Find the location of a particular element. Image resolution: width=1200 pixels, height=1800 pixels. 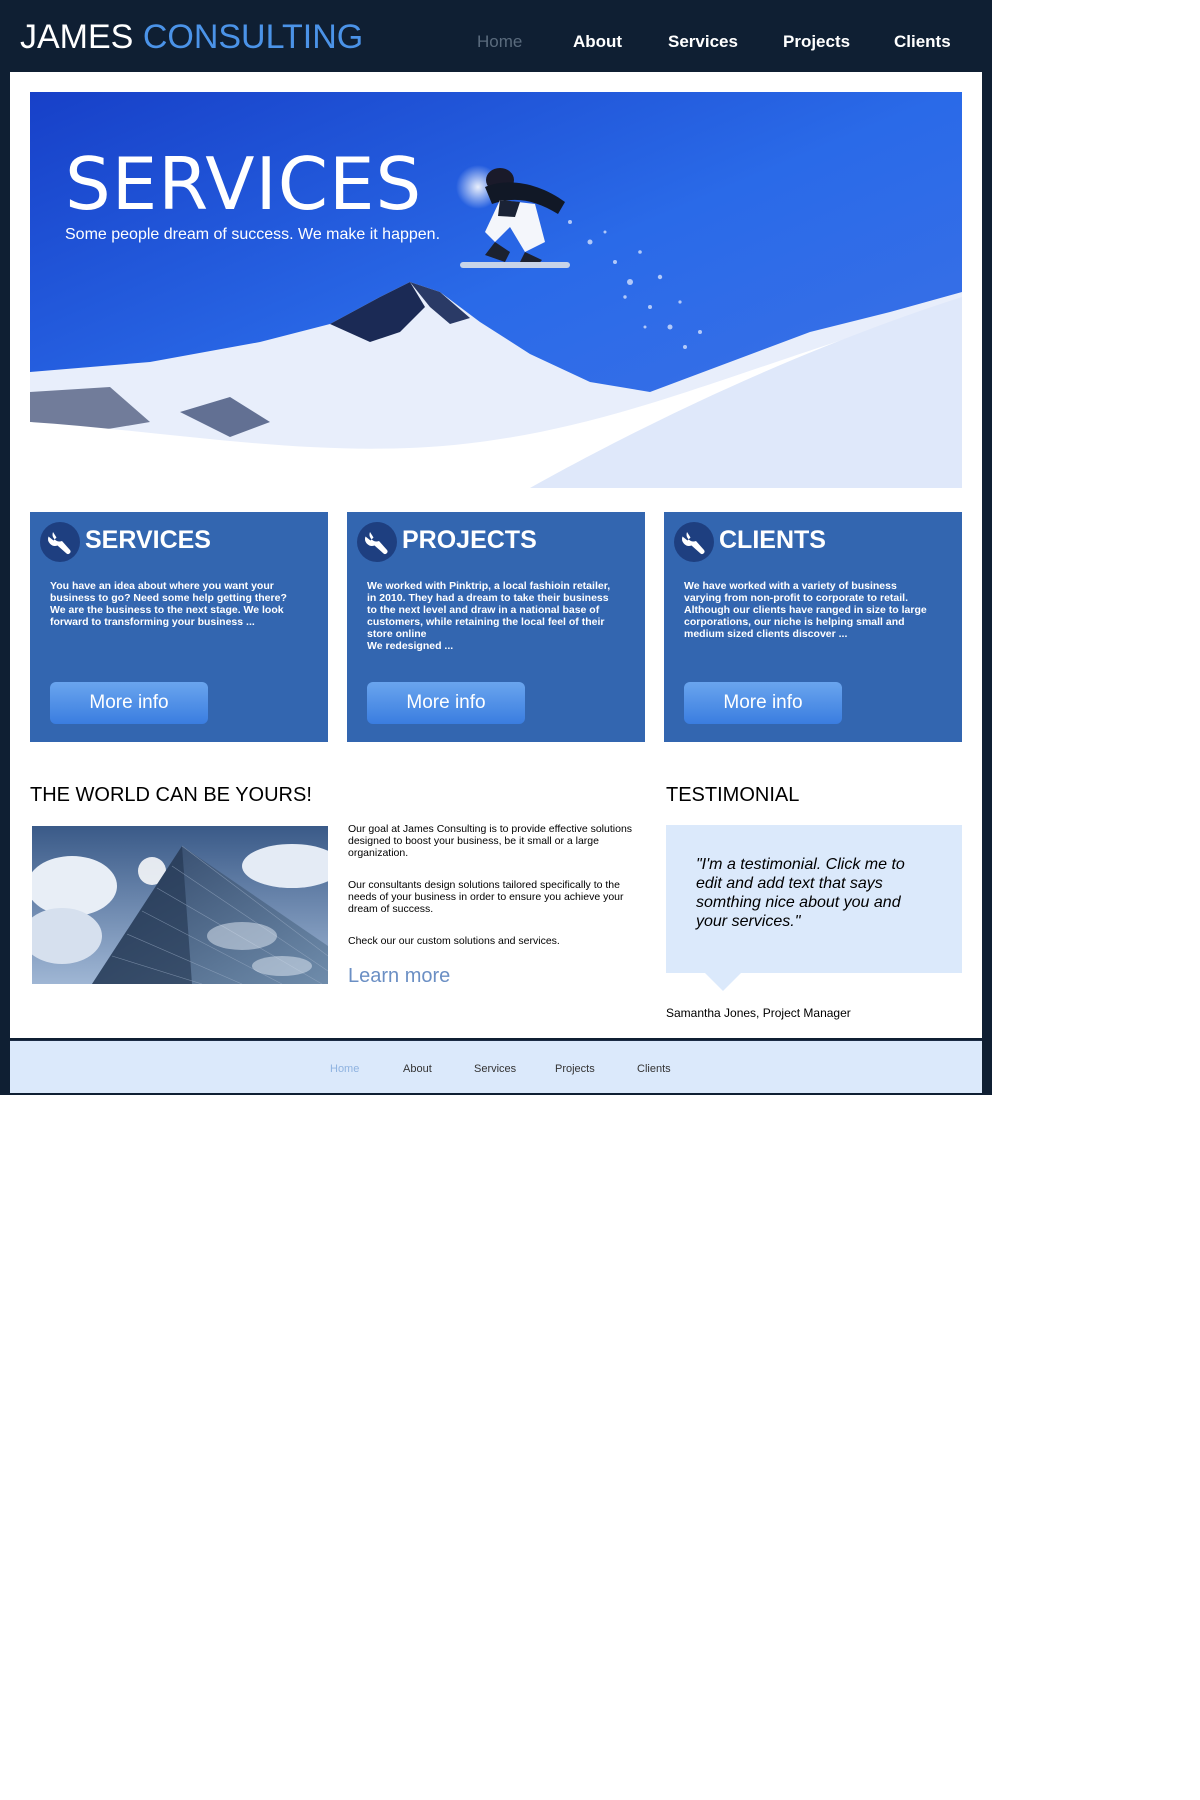

nav-clients: Clients is located at coordinates (922, 42).